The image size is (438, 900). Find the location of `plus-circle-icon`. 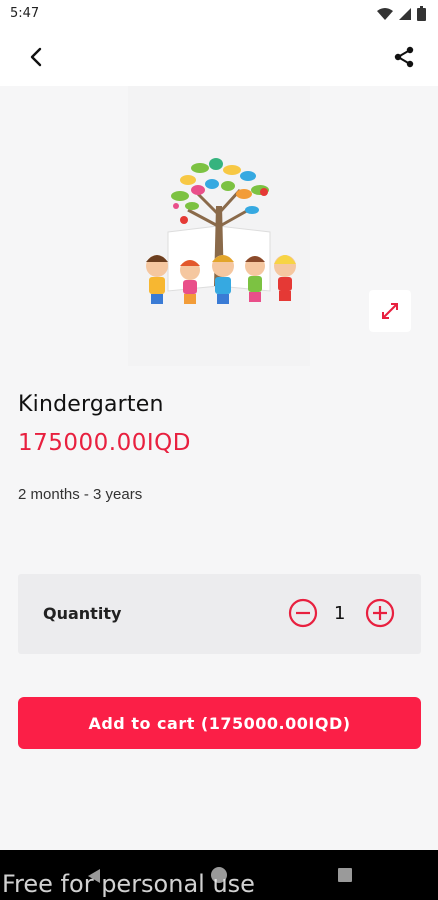

plus-circle-icon is located at coordinates (380, 613).